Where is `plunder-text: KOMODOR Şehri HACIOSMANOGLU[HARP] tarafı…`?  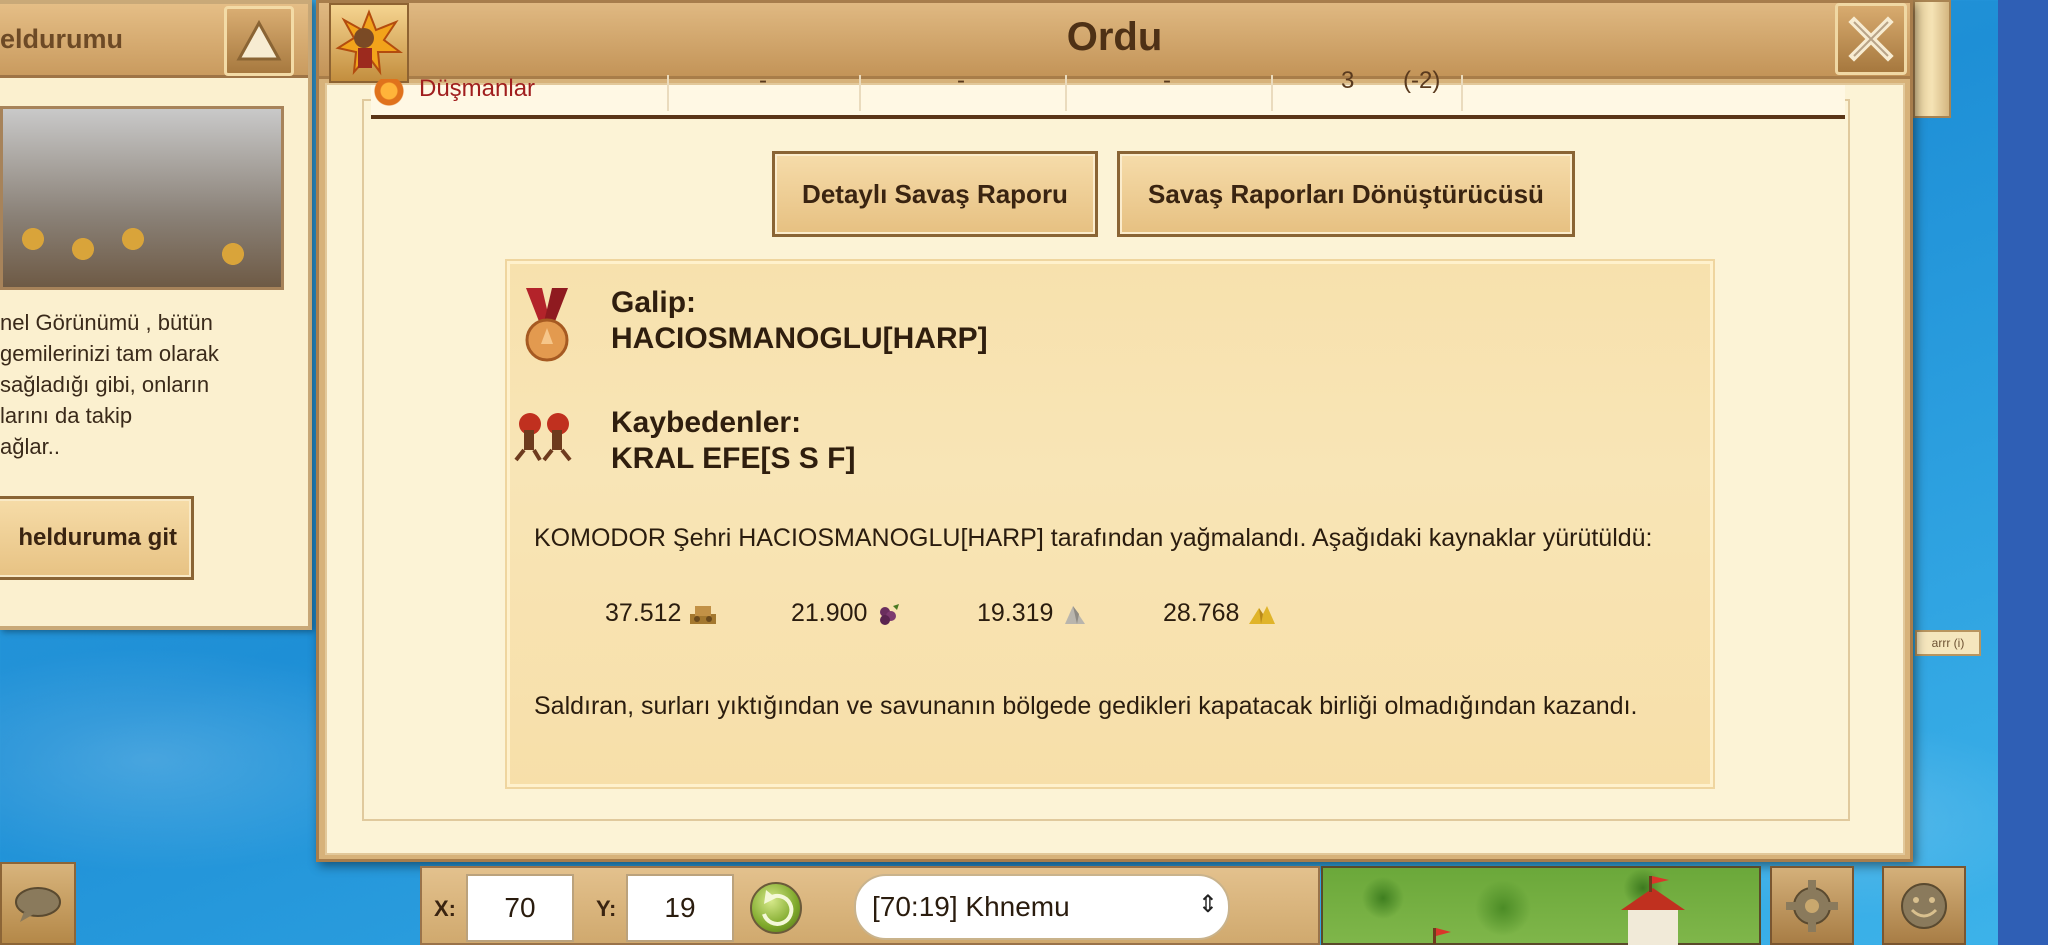
plunder-text: KOMODOR Şehri HACIOSMANOGLU[HARP] tarafı… is located at coordinates (1093, 538).